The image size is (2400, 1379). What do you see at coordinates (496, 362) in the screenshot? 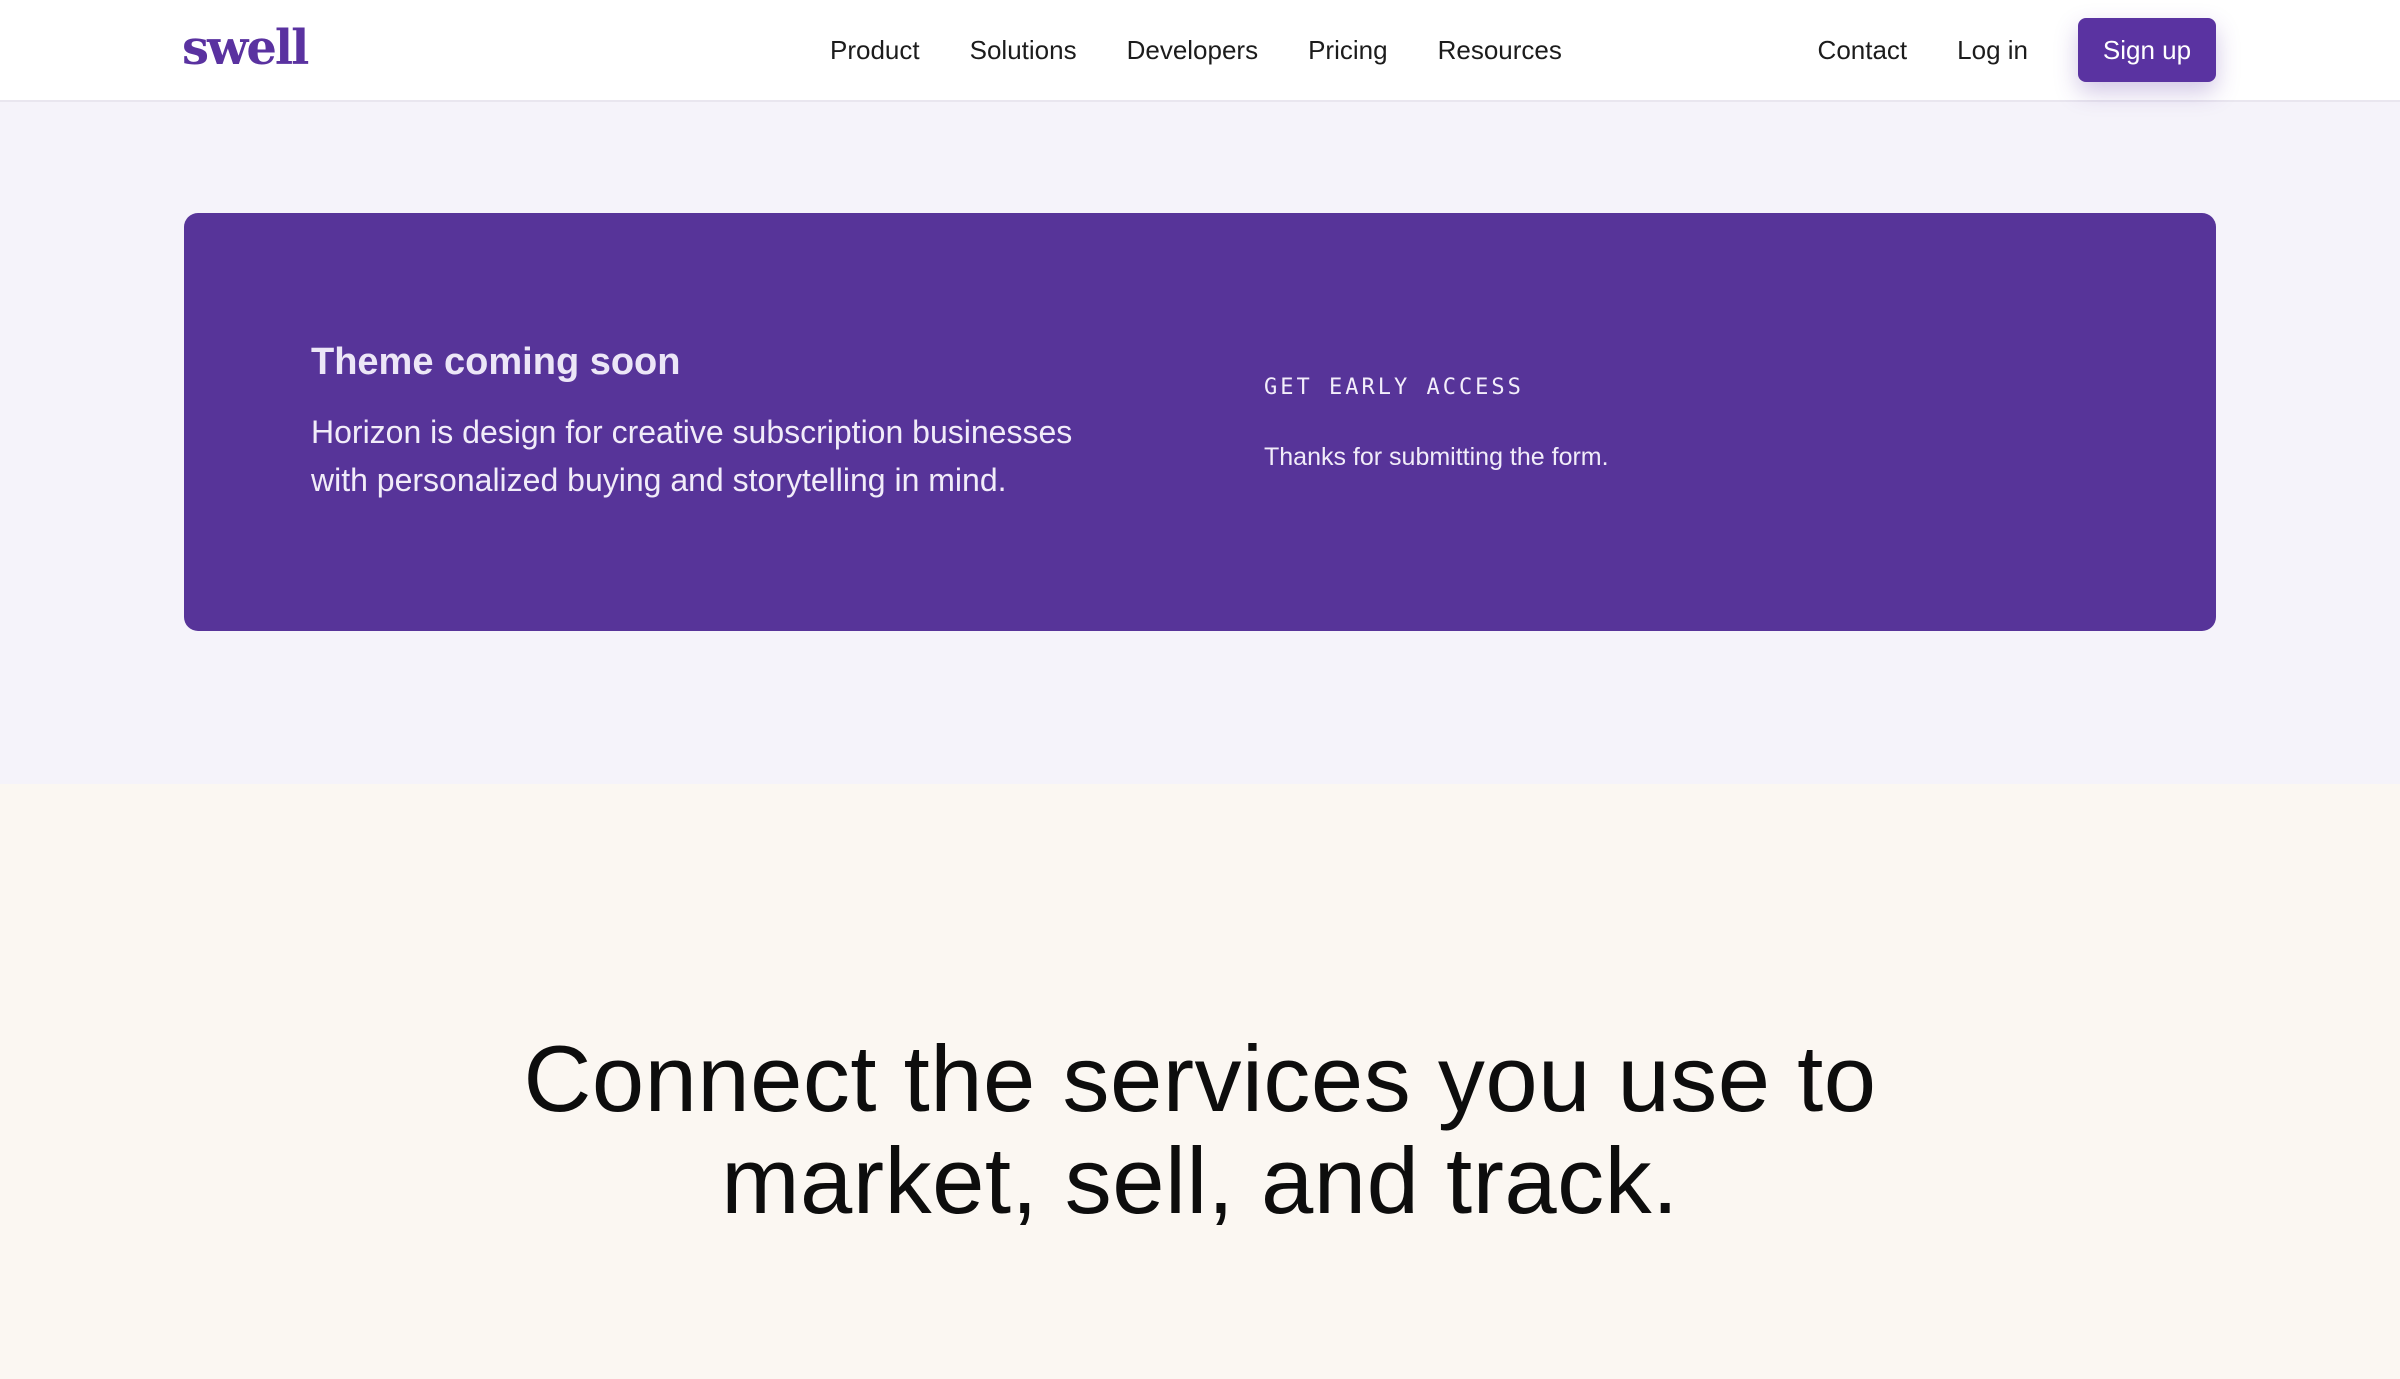
I see `promo-title: Theme coming soon` at bounding box center [496, 362].